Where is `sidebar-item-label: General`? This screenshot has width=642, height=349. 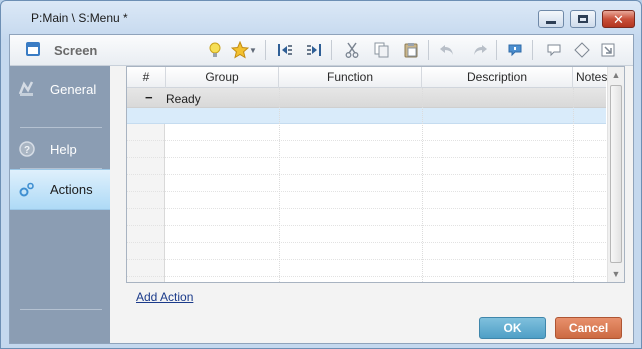
sidebar-item-label: General is located at coordinates (73, 89).